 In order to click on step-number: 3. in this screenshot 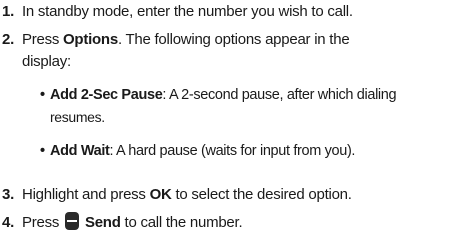, I will do `click(8, 194)`.